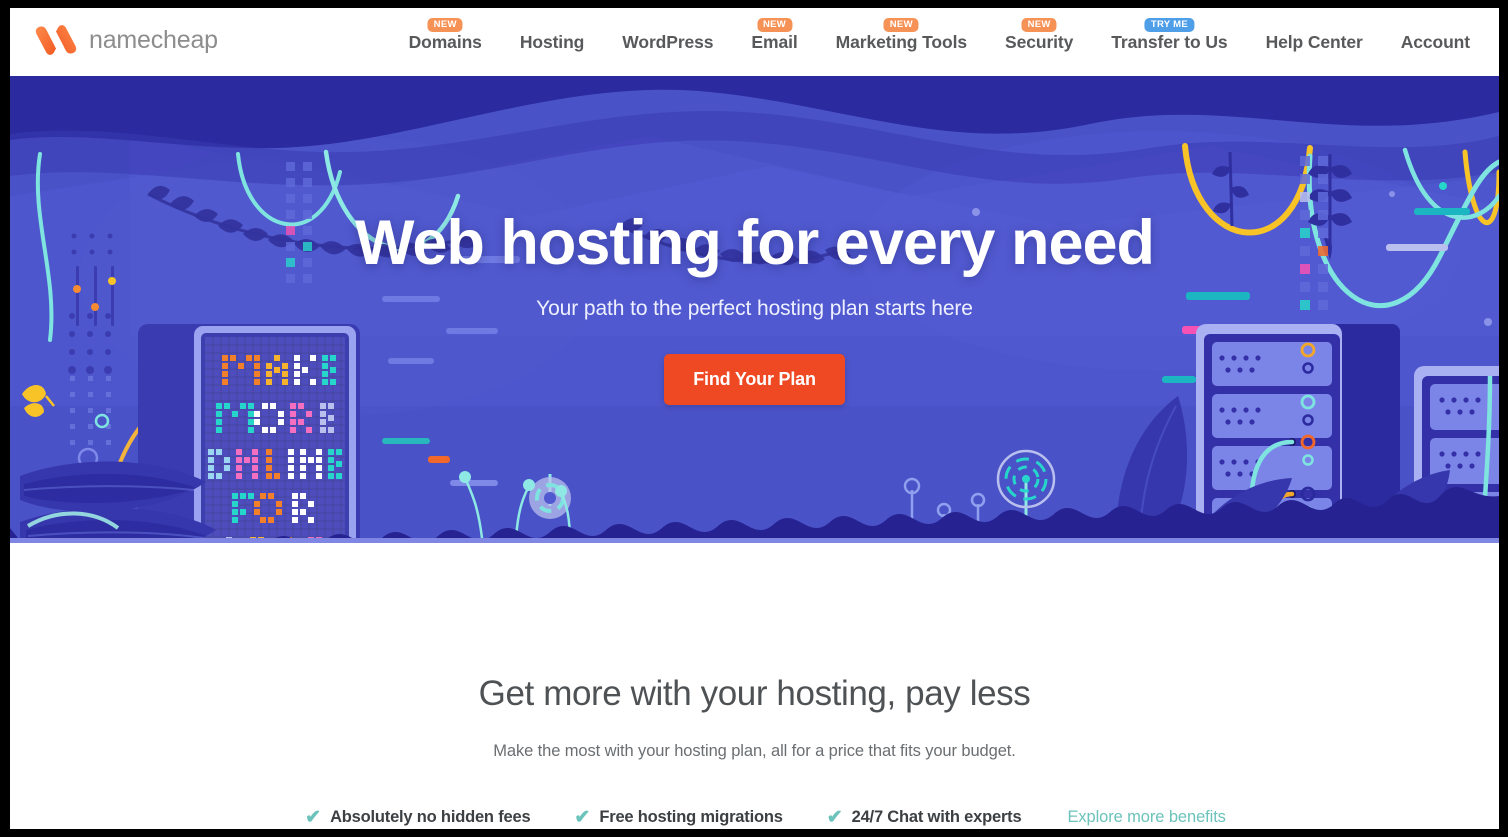 The width and height of the screenshot is (1508, 837). I want to click on nav-item-email: NEW Email, so click(774, 42).